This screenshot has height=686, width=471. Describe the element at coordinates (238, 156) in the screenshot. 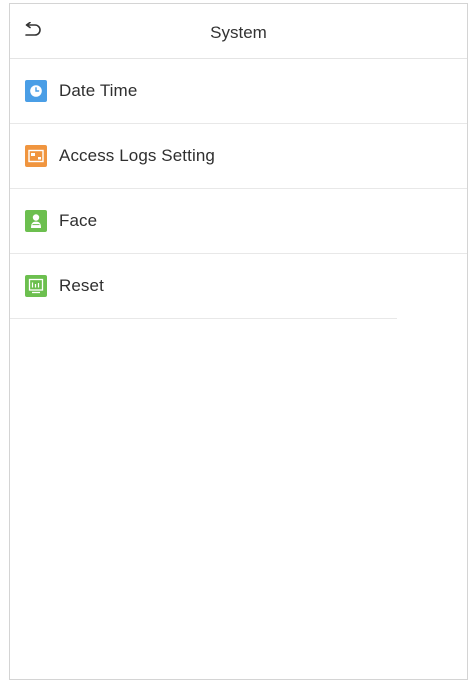

I see `menu-item-access-logs-setting: Access Logs Setting` at that location.